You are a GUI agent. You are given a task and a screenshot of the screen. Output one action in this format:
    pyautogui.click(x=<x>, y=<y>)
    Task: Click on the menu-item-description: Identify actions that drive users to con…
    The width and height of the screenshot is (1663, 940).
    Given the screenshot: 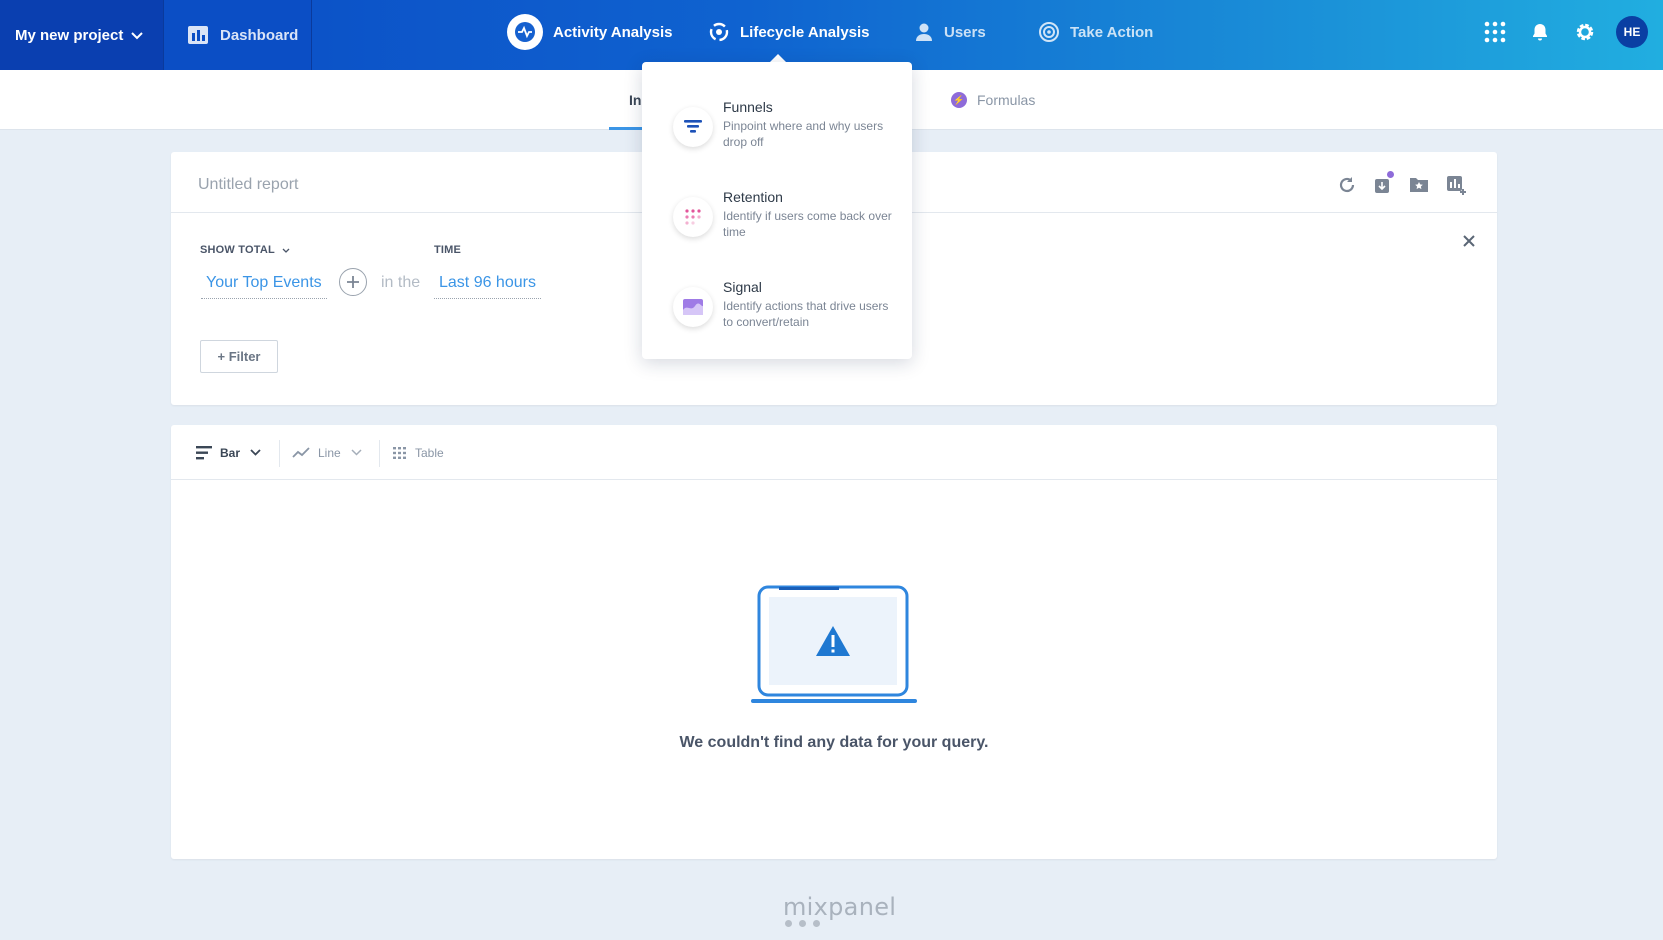 What is the action you would take?
    pyautogui.click(x=806, y=314)
    